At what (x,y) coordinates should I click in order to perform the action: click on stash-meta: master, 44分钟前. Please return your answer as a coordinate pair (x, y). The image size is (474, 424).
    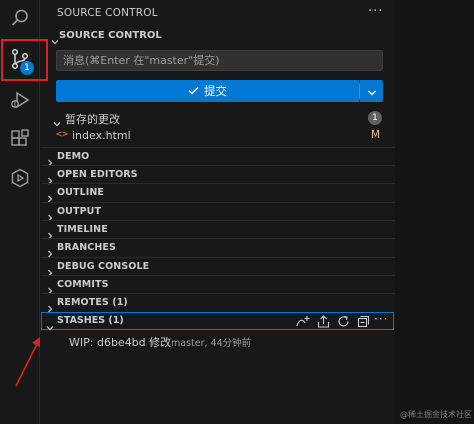
    Looking at the image, I should click on (211, 343).